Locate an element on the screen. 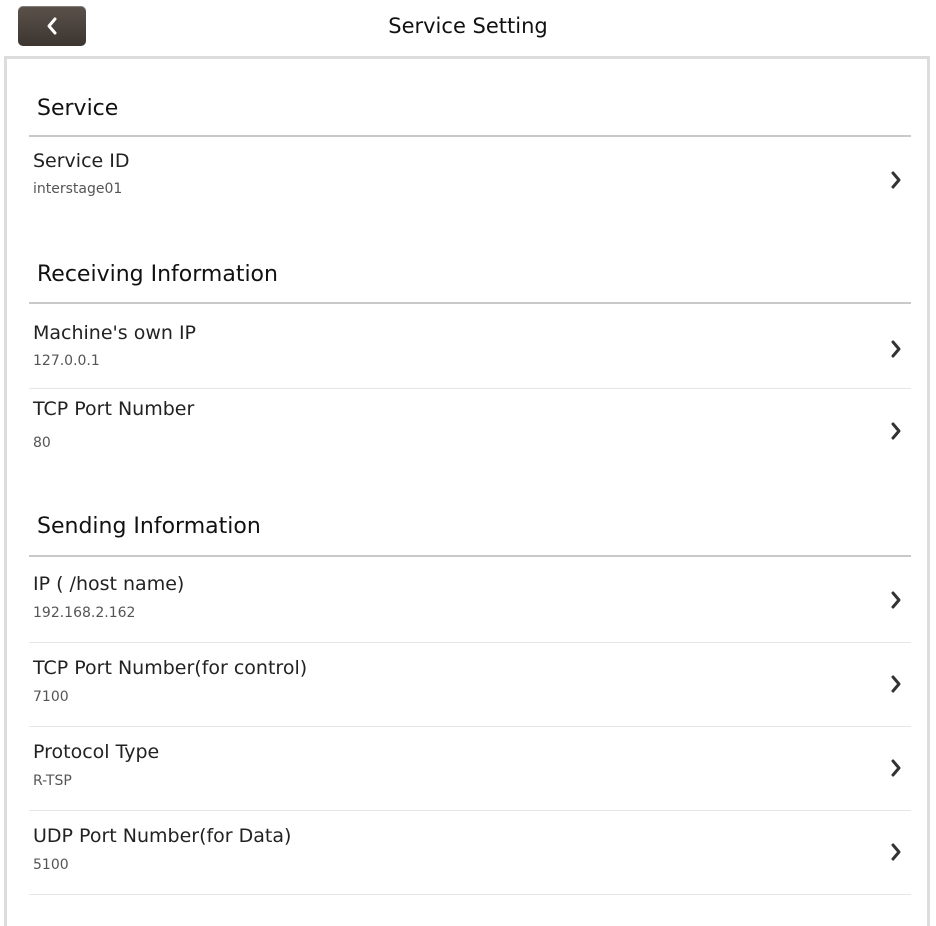  setting-value: interstage01 is located at coordinates (78, 189).